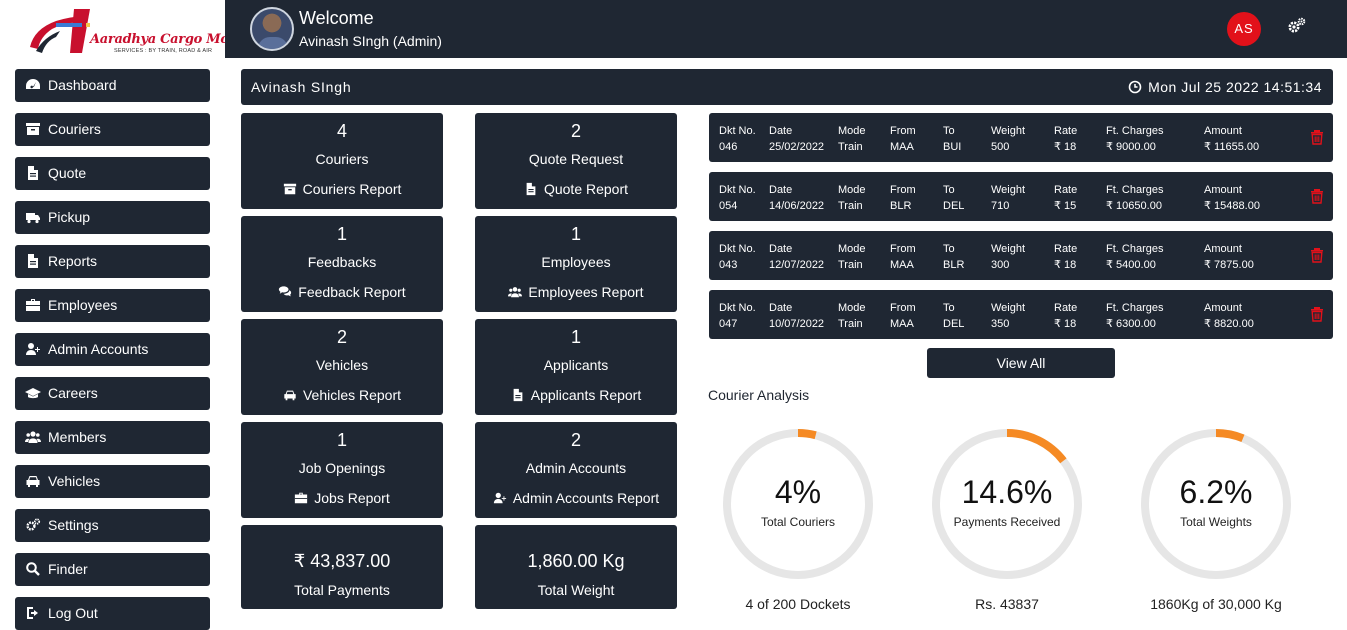 This screenshot has height=630, width=1347. Describe the element at coordinates (1007, 504) in the screenshot. I see `payments-received-gauge: 14.6% Payments Received` at that location.